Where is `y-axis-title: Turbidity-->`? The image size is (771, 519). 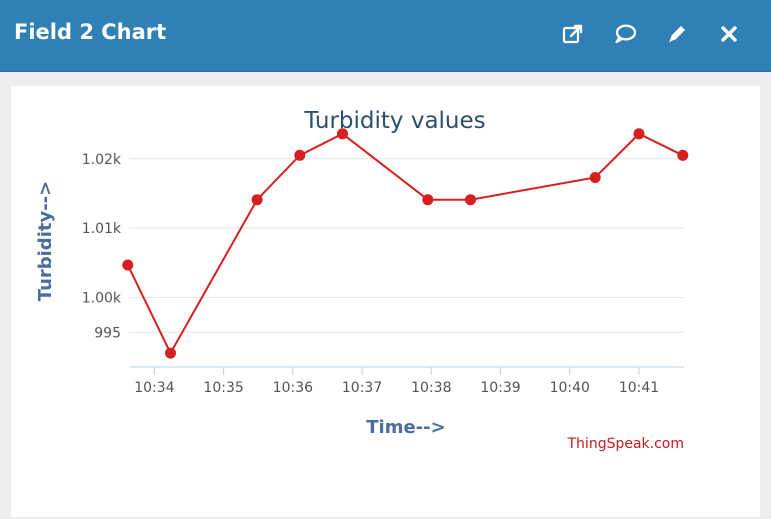 y-axis-title: Turbidity--> is located at coordinates (45, 241).